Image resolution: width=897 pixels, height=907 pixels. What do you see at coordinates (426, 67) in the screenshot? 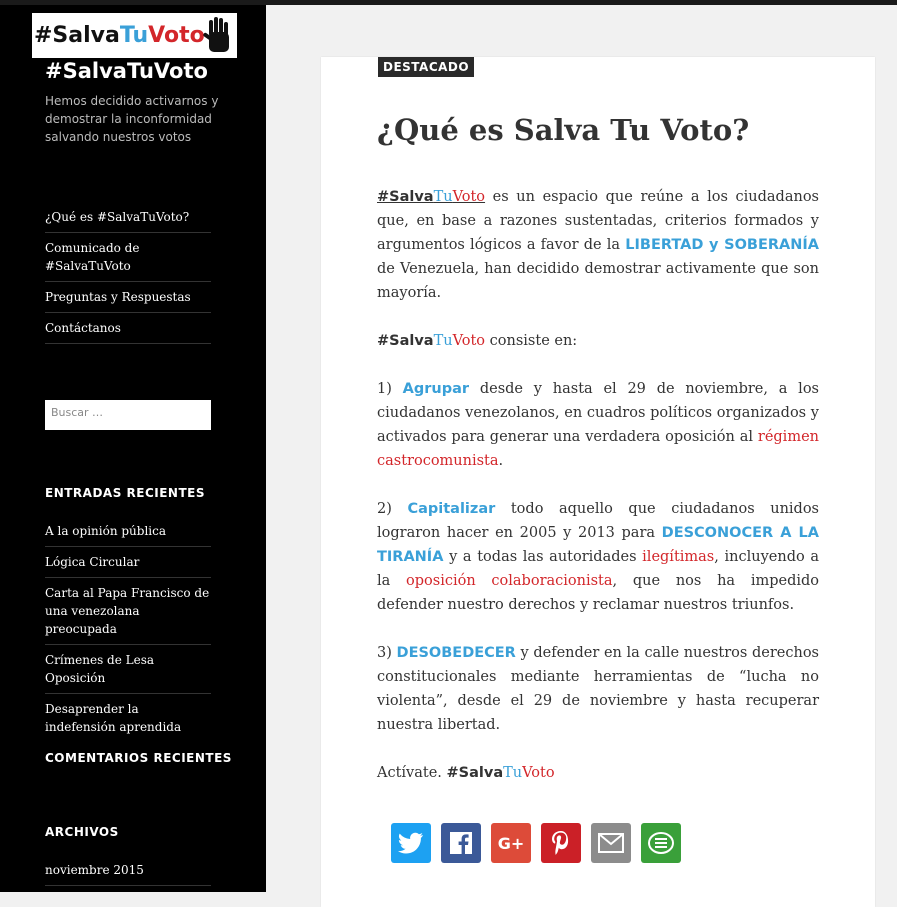
I see `featured-badge: DESTACADO` at bounding box center [426, 67].